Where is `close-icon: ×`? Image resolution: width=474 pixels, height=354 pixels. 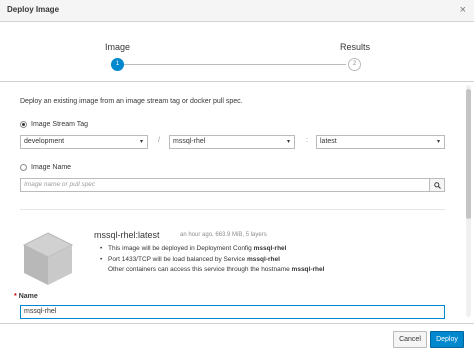 close-icon: × is located at coordinates (463, 10).